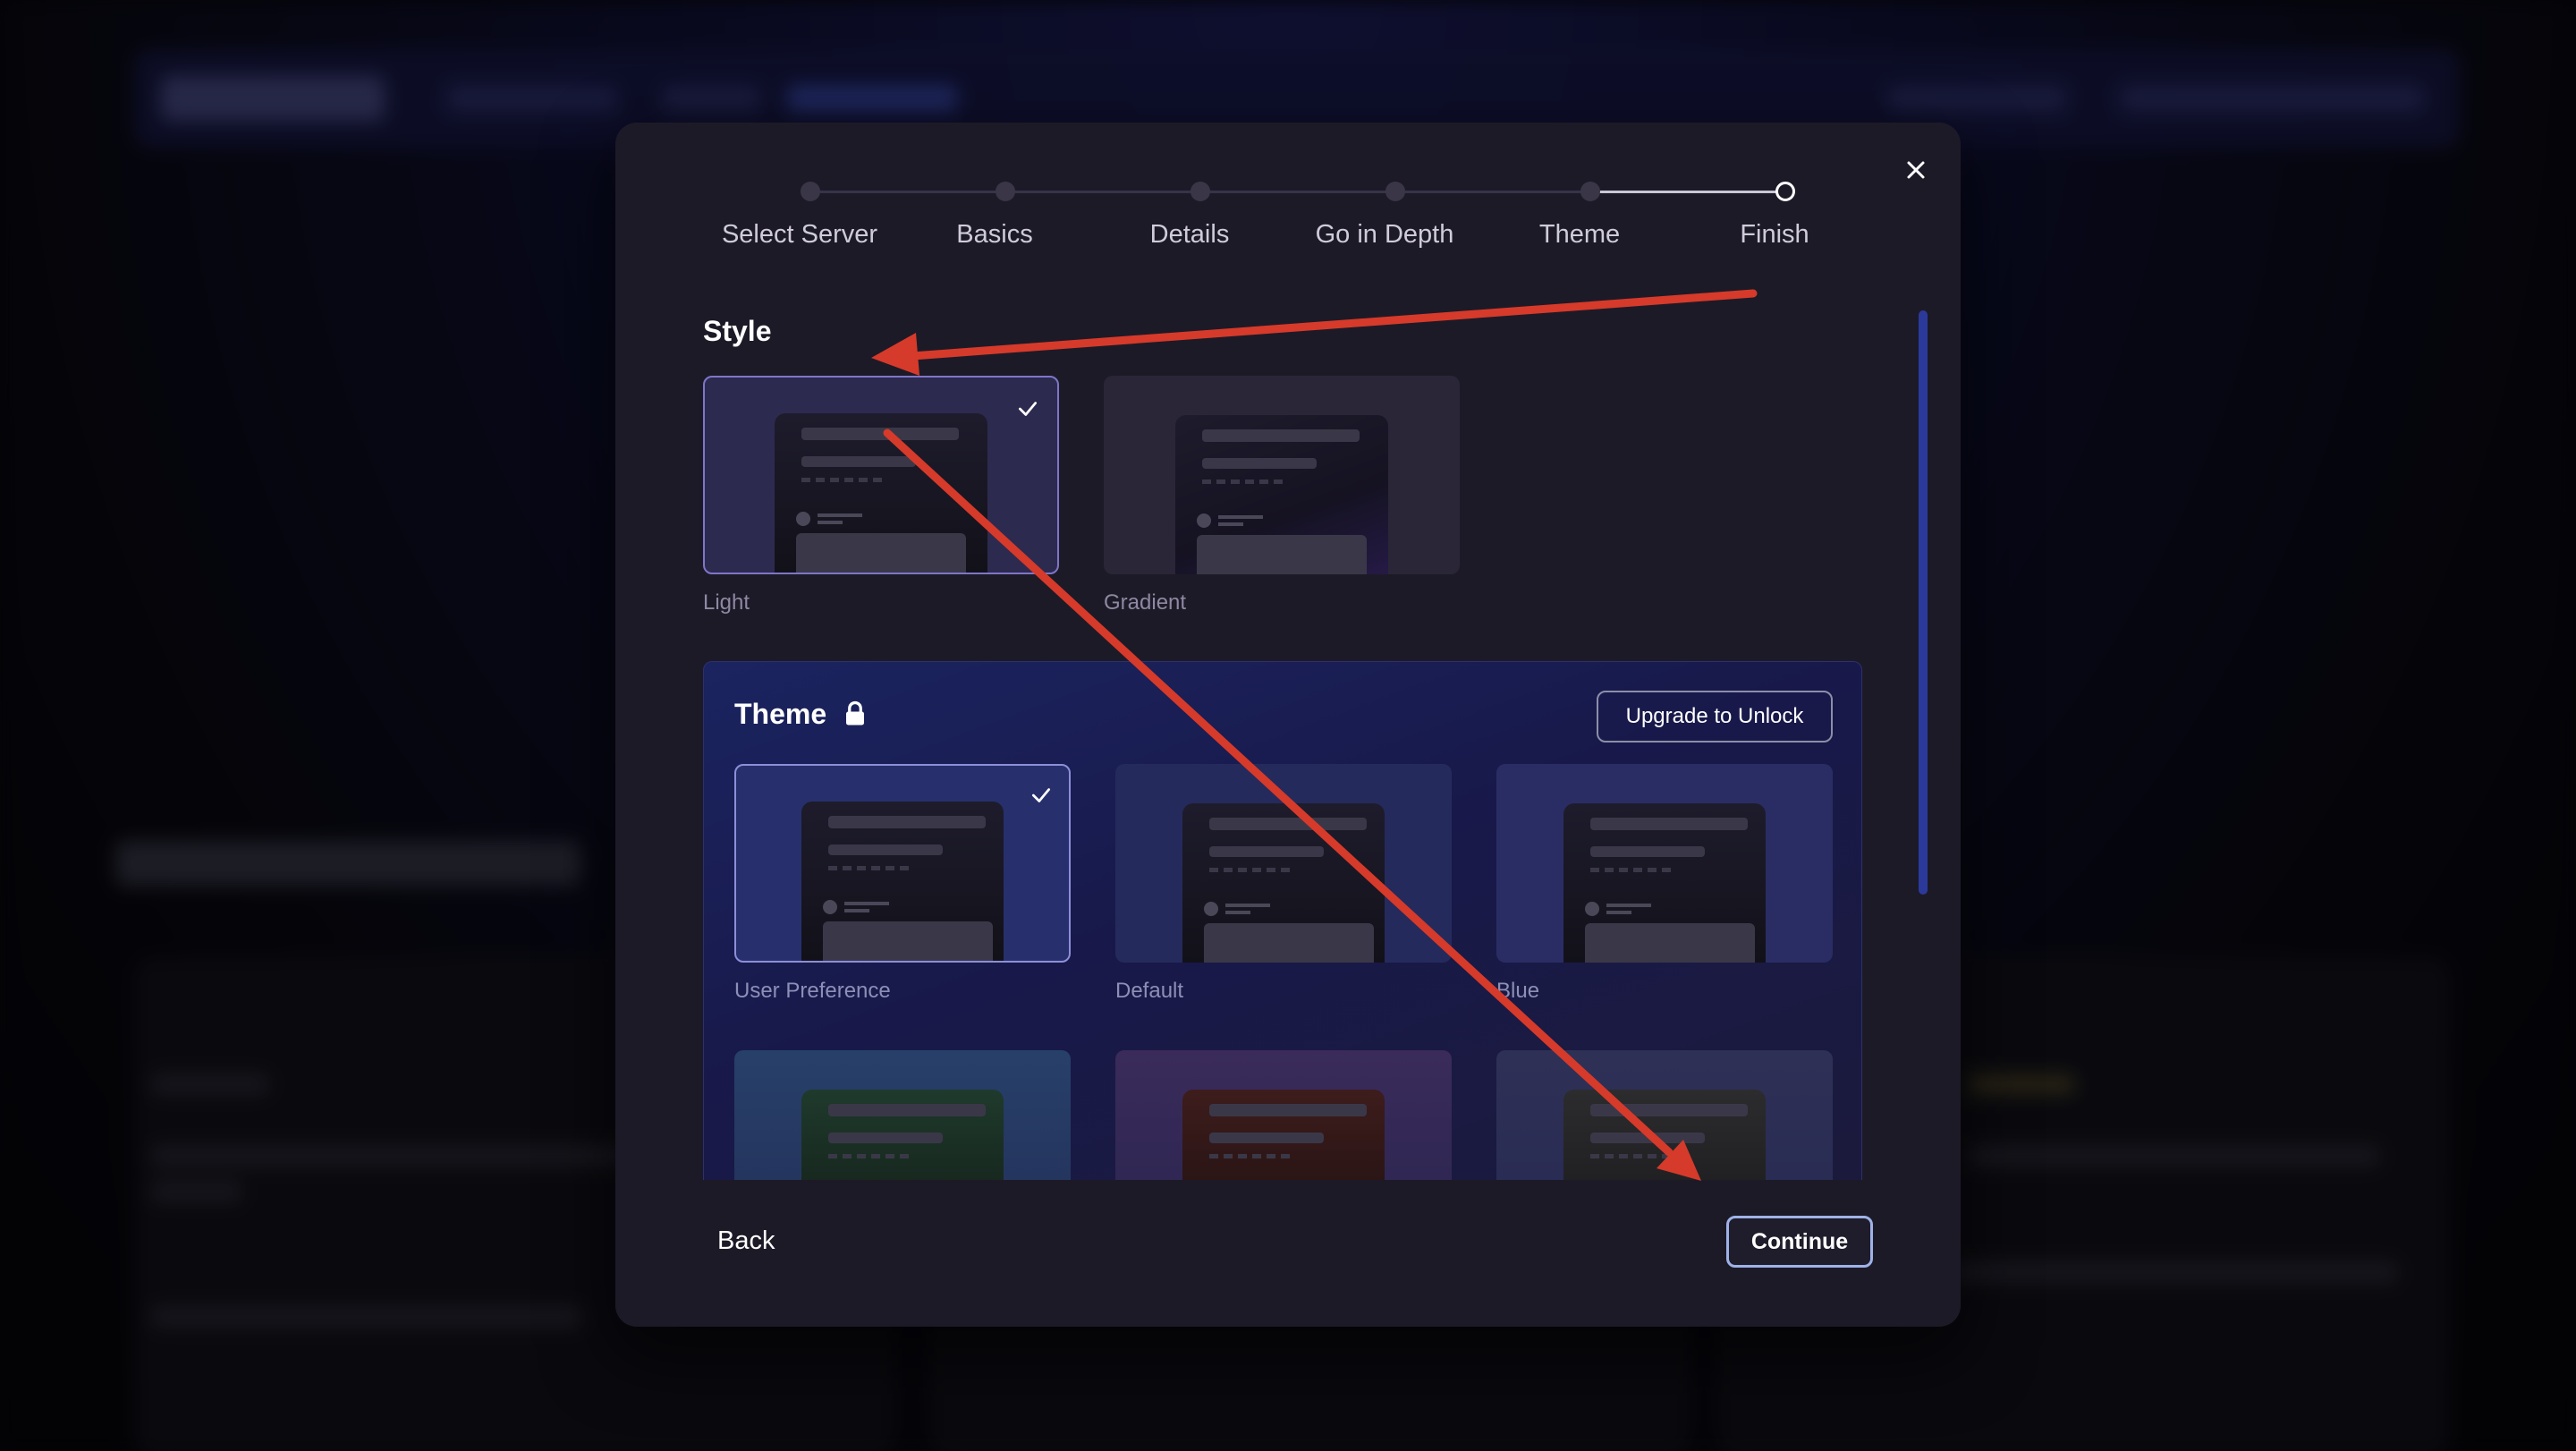  I want to click on style-section-title: Style, so click(737, 331).